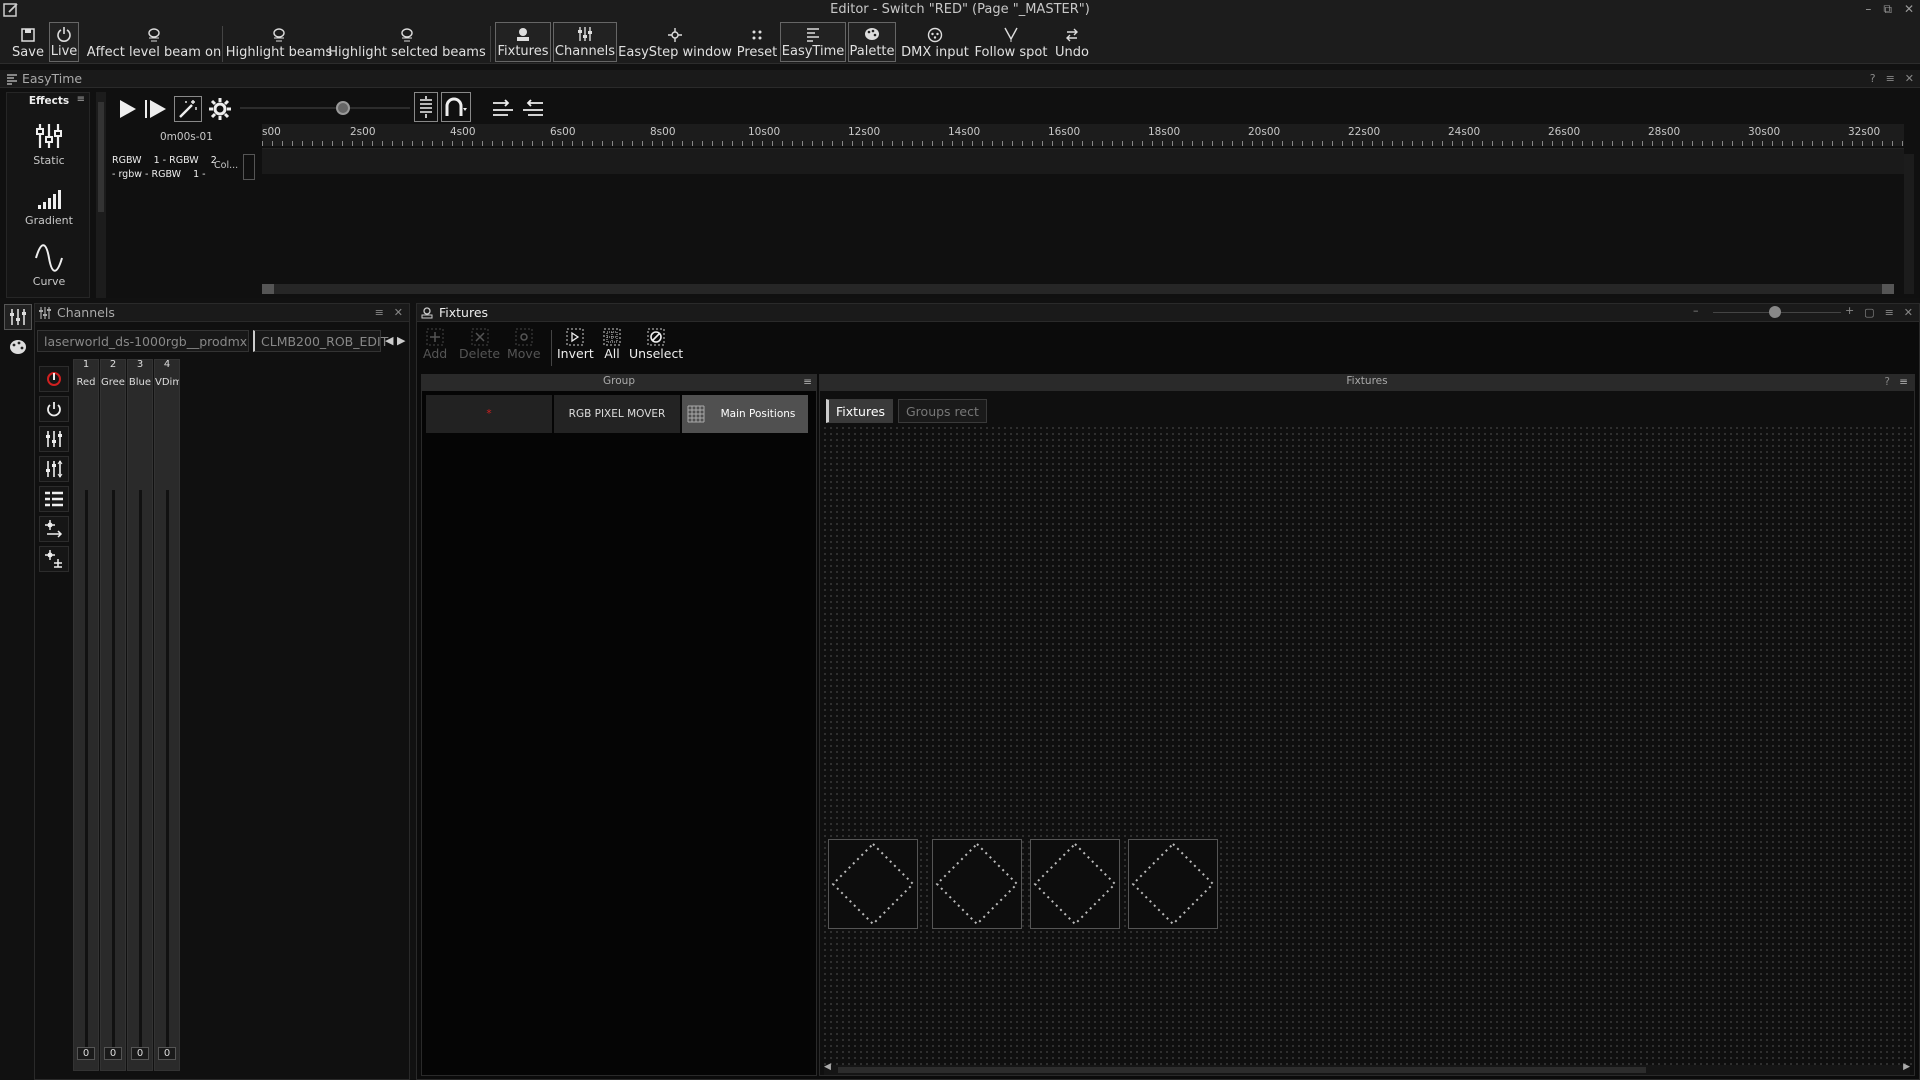  What do you see at coordinates (127, 109) in the screenshot?
I see `play-icon` at bounding box center [127, 109].